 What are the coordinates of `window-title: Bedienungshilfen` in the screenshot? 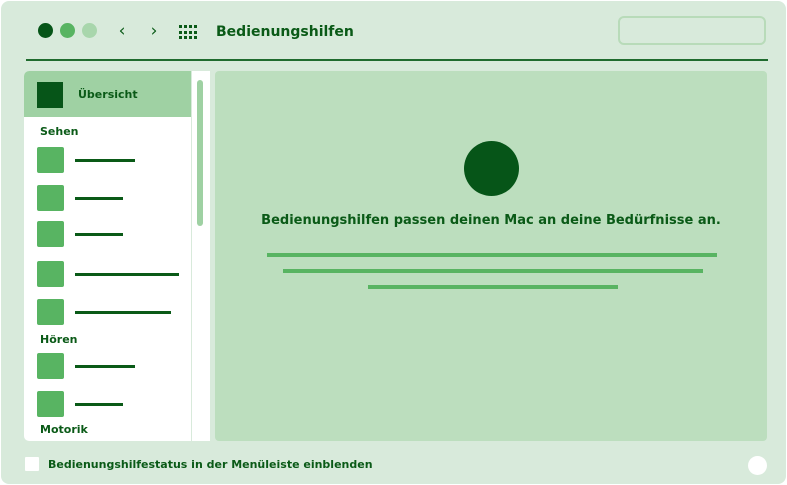 It's located at (285, 32).